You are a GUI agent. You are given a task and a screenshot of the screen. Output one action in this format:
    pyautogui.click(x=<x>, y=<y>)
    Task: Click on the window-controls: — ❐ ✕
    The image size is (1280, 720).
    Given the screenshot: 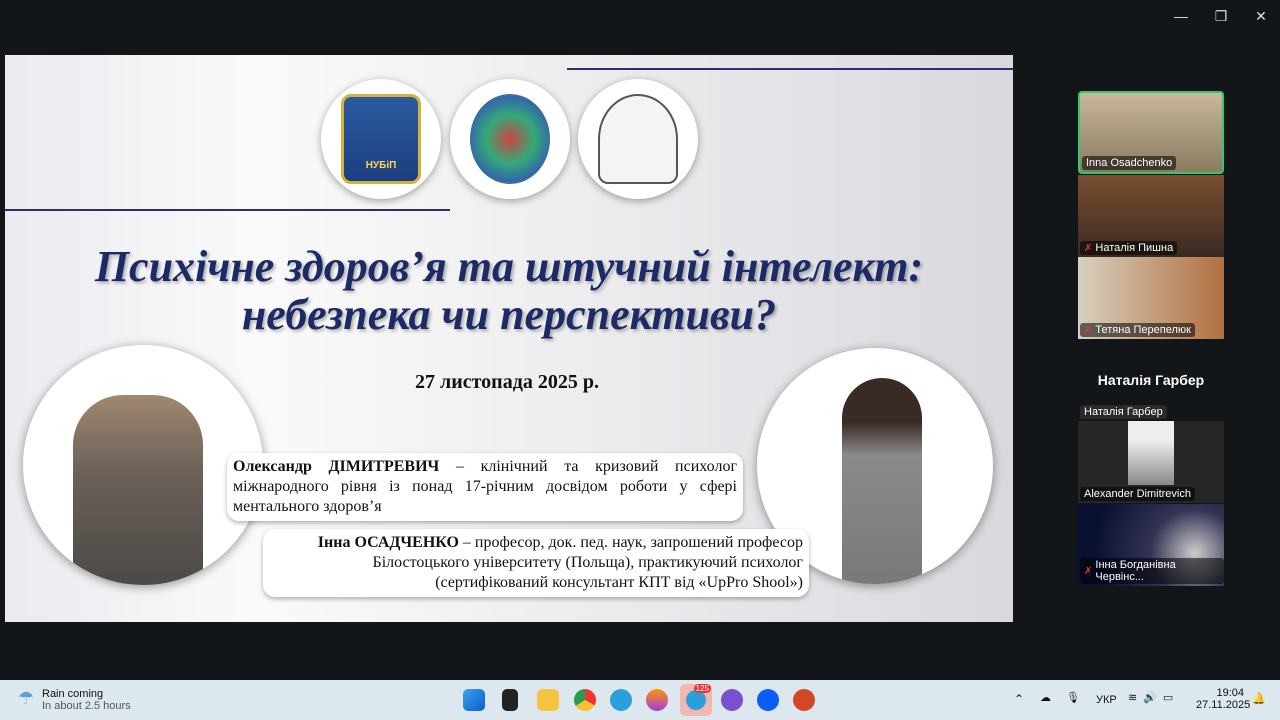 What is the action you would take?
    pyautogui.click(x=1221, y=16)
    